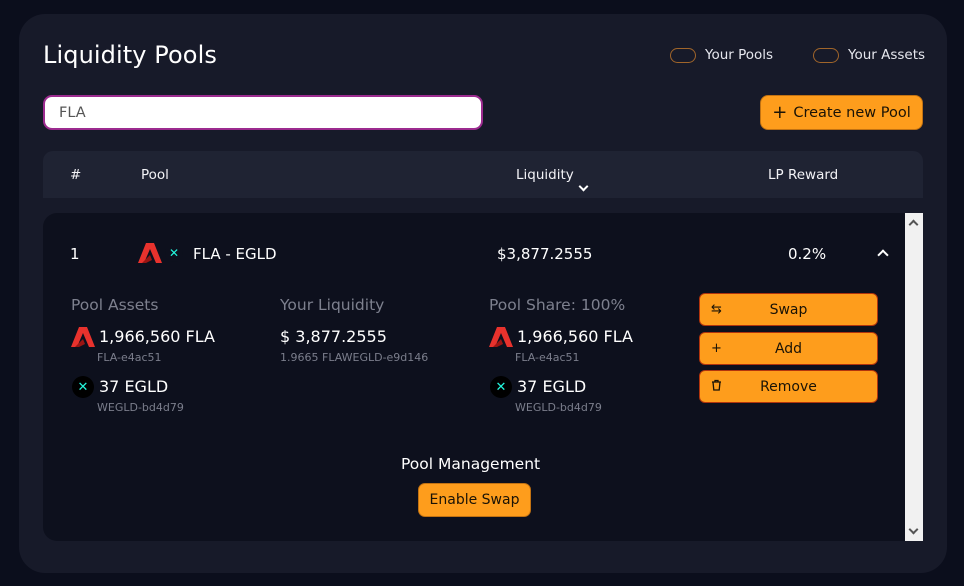  What do you see at coordinates (333, 336) in the screenshot?
I see `your-liquidity-value: $ 3,877.2555` at bounding box center [333, 336].